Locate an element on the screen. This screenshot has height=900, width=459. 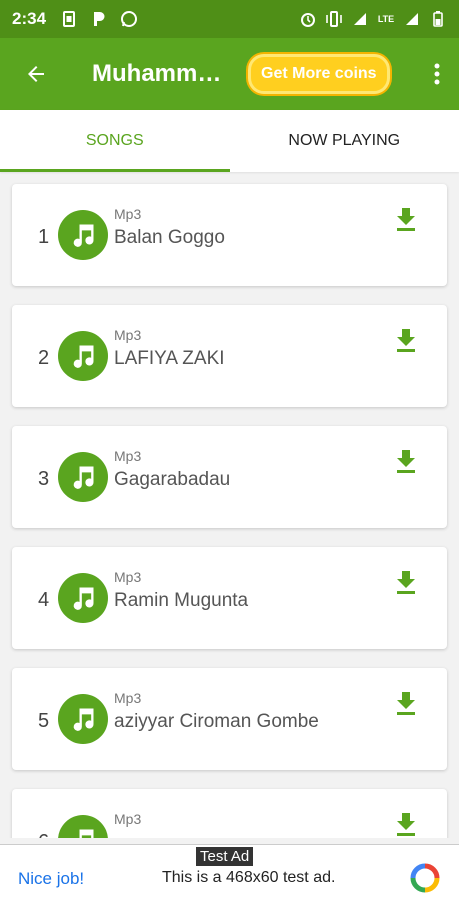
app-bar: Muhammad Ali Yaro Get More coins is located at coordinates (229, 74).